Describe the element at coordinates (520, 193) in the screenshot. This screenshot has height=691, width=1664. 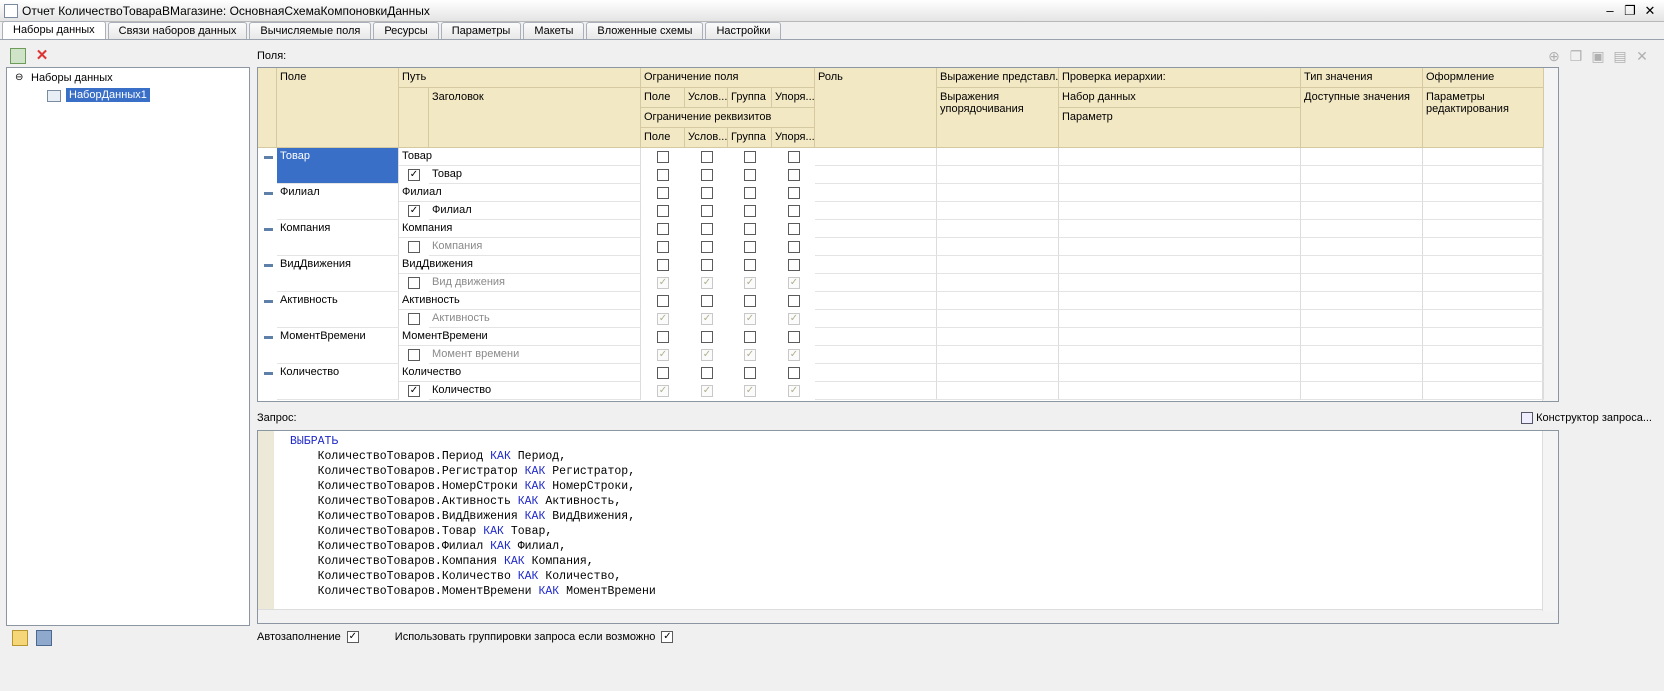
I see `row-put: Филиал` at that location.